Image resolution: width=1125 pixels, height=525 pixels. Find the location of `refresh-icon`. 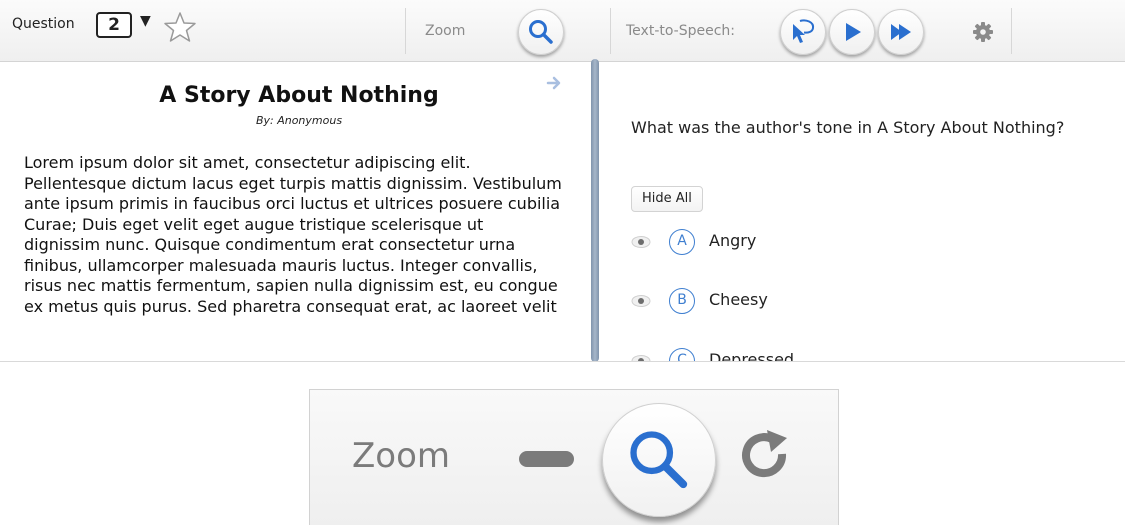

refresh-icon is located at coordinates (766, 456).